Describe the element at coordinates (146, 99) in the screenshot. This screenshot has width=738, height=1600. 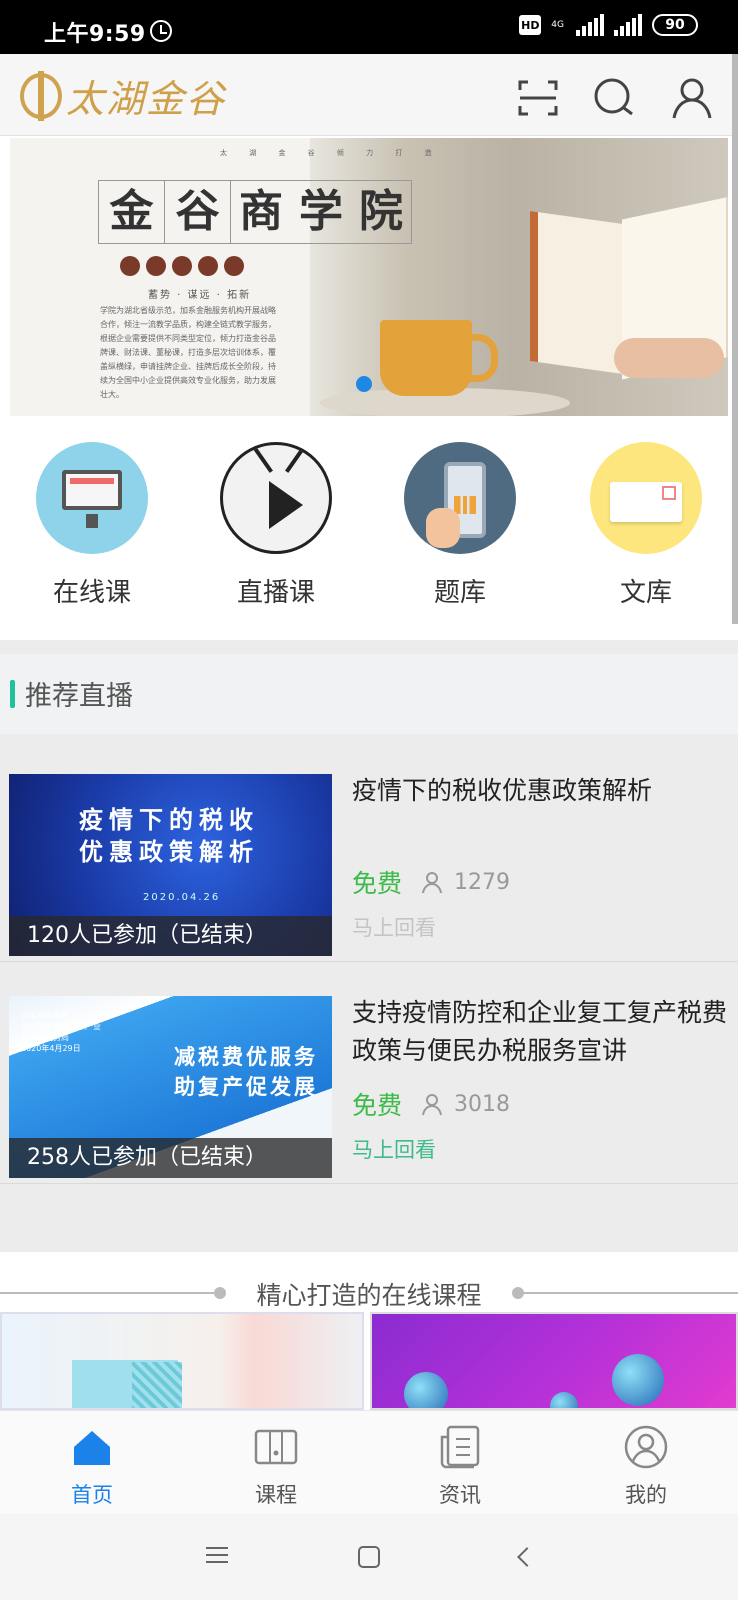
I see `logo-text: 太湖金谷` at that location.